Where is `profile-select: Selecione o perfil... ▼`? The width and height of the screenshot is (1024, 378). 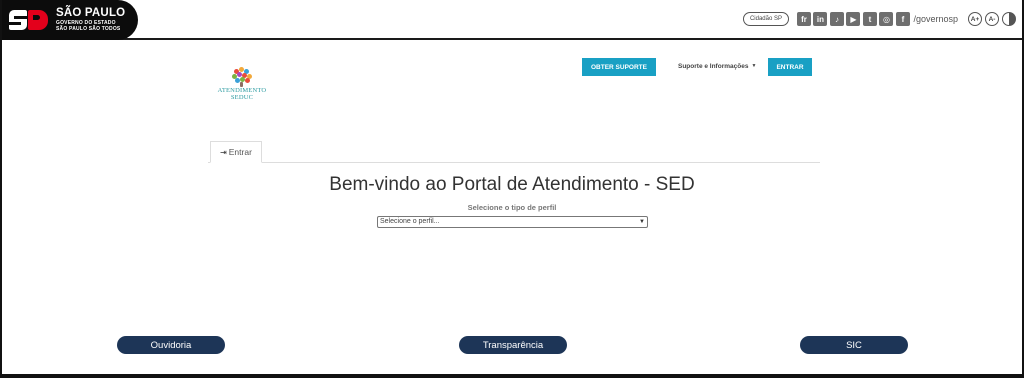 profile-select: Selecione o perfil... ▼ is located at coordinates (512, 222).